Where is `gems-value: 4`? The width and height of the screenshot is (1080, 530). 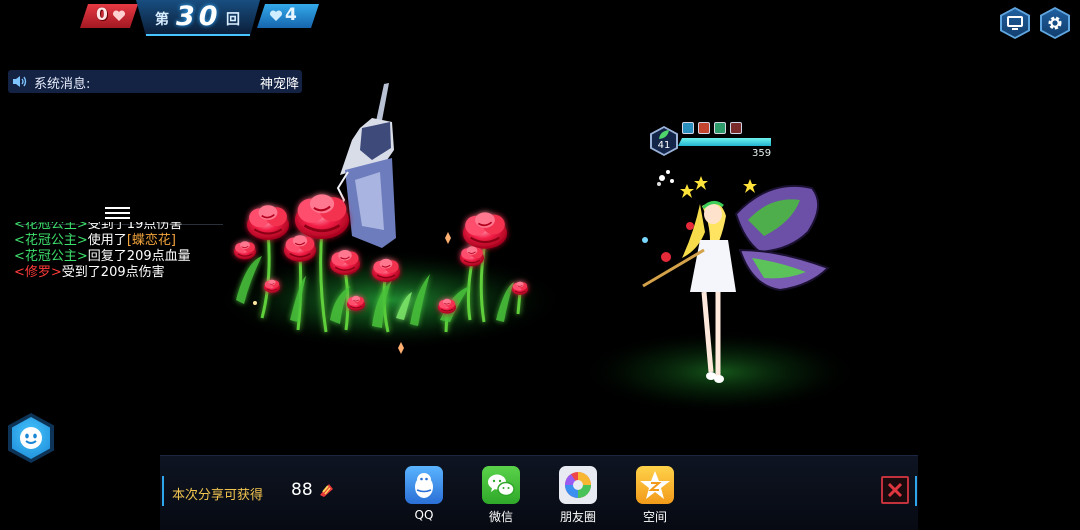
gems-value: 4 is located at coordinates (291, 15).